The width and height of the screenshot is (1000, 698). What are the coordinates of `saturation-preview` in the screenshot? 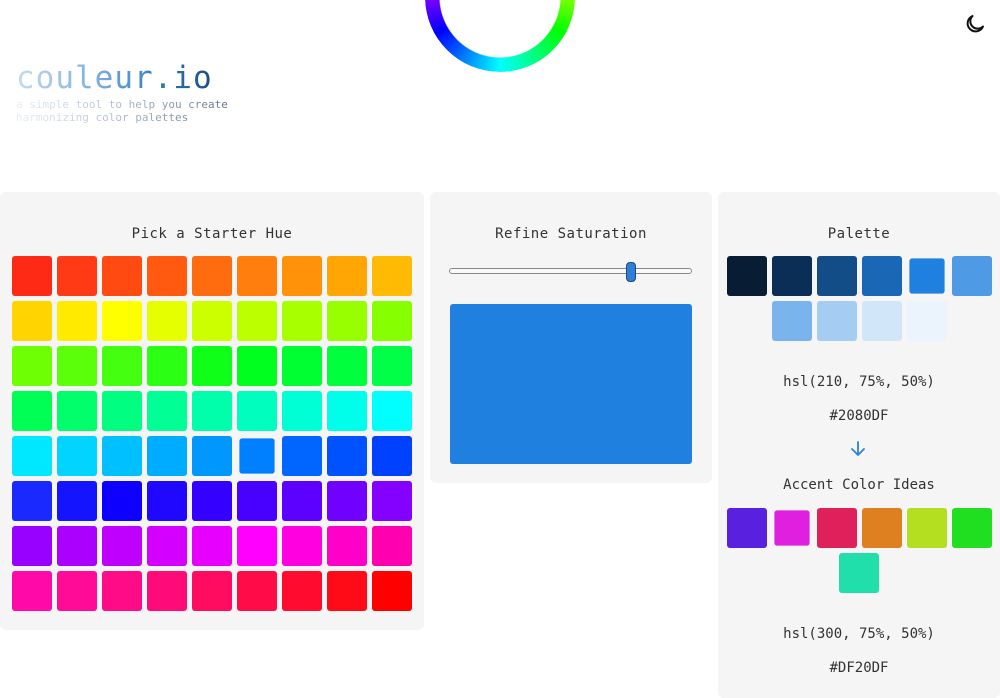 It's located at (571, 384).